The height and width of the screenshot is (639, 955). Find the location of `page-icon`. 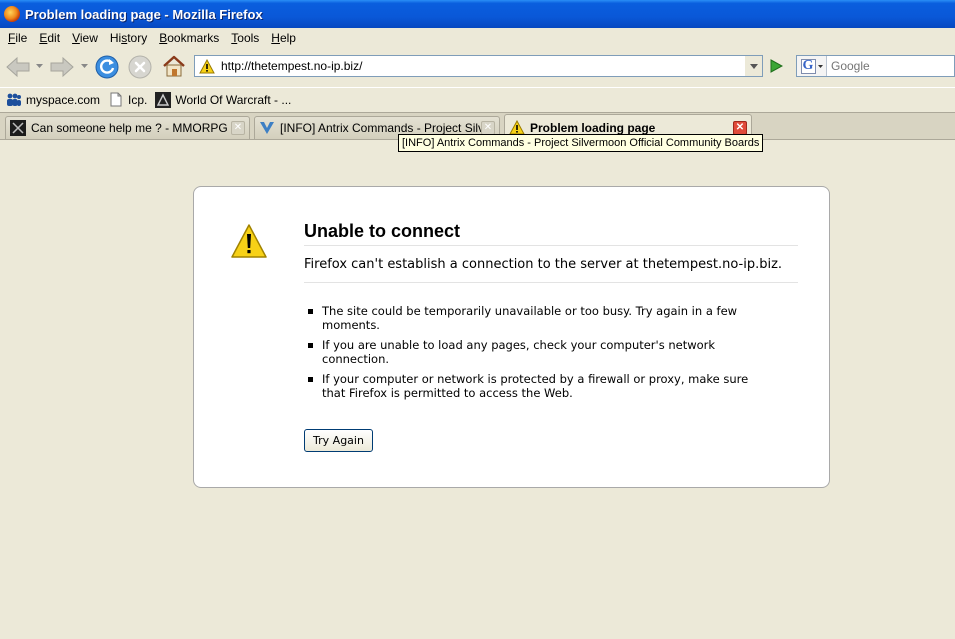

page-icon is located at coordinates (116, 100).